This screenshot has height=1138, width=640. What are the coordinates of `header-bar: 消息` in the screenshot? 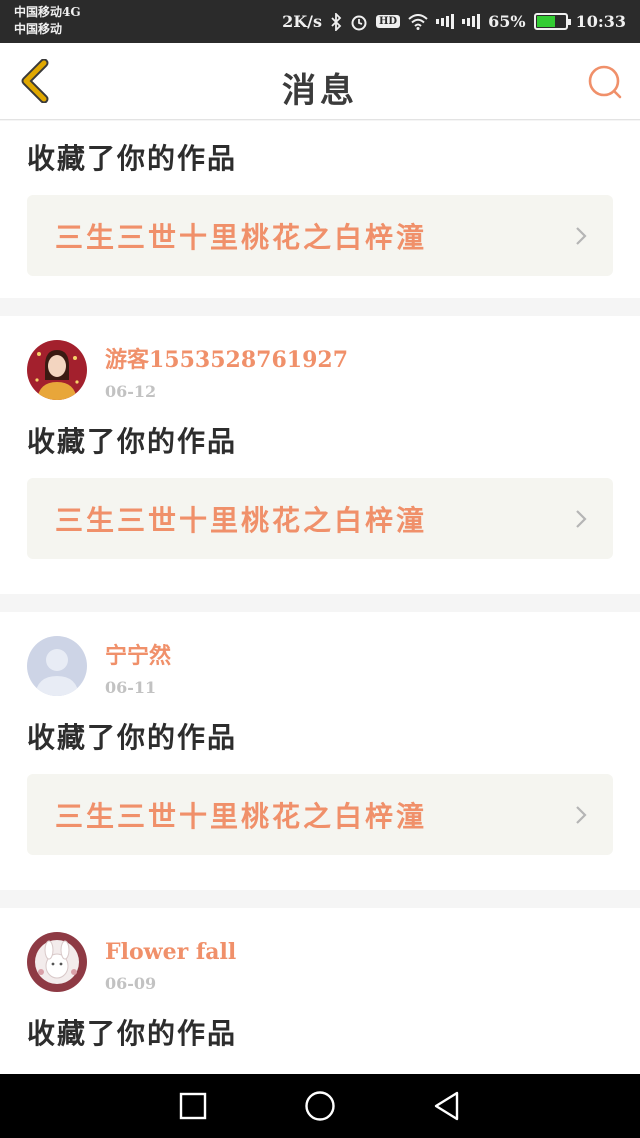 It's located at (320, 81).